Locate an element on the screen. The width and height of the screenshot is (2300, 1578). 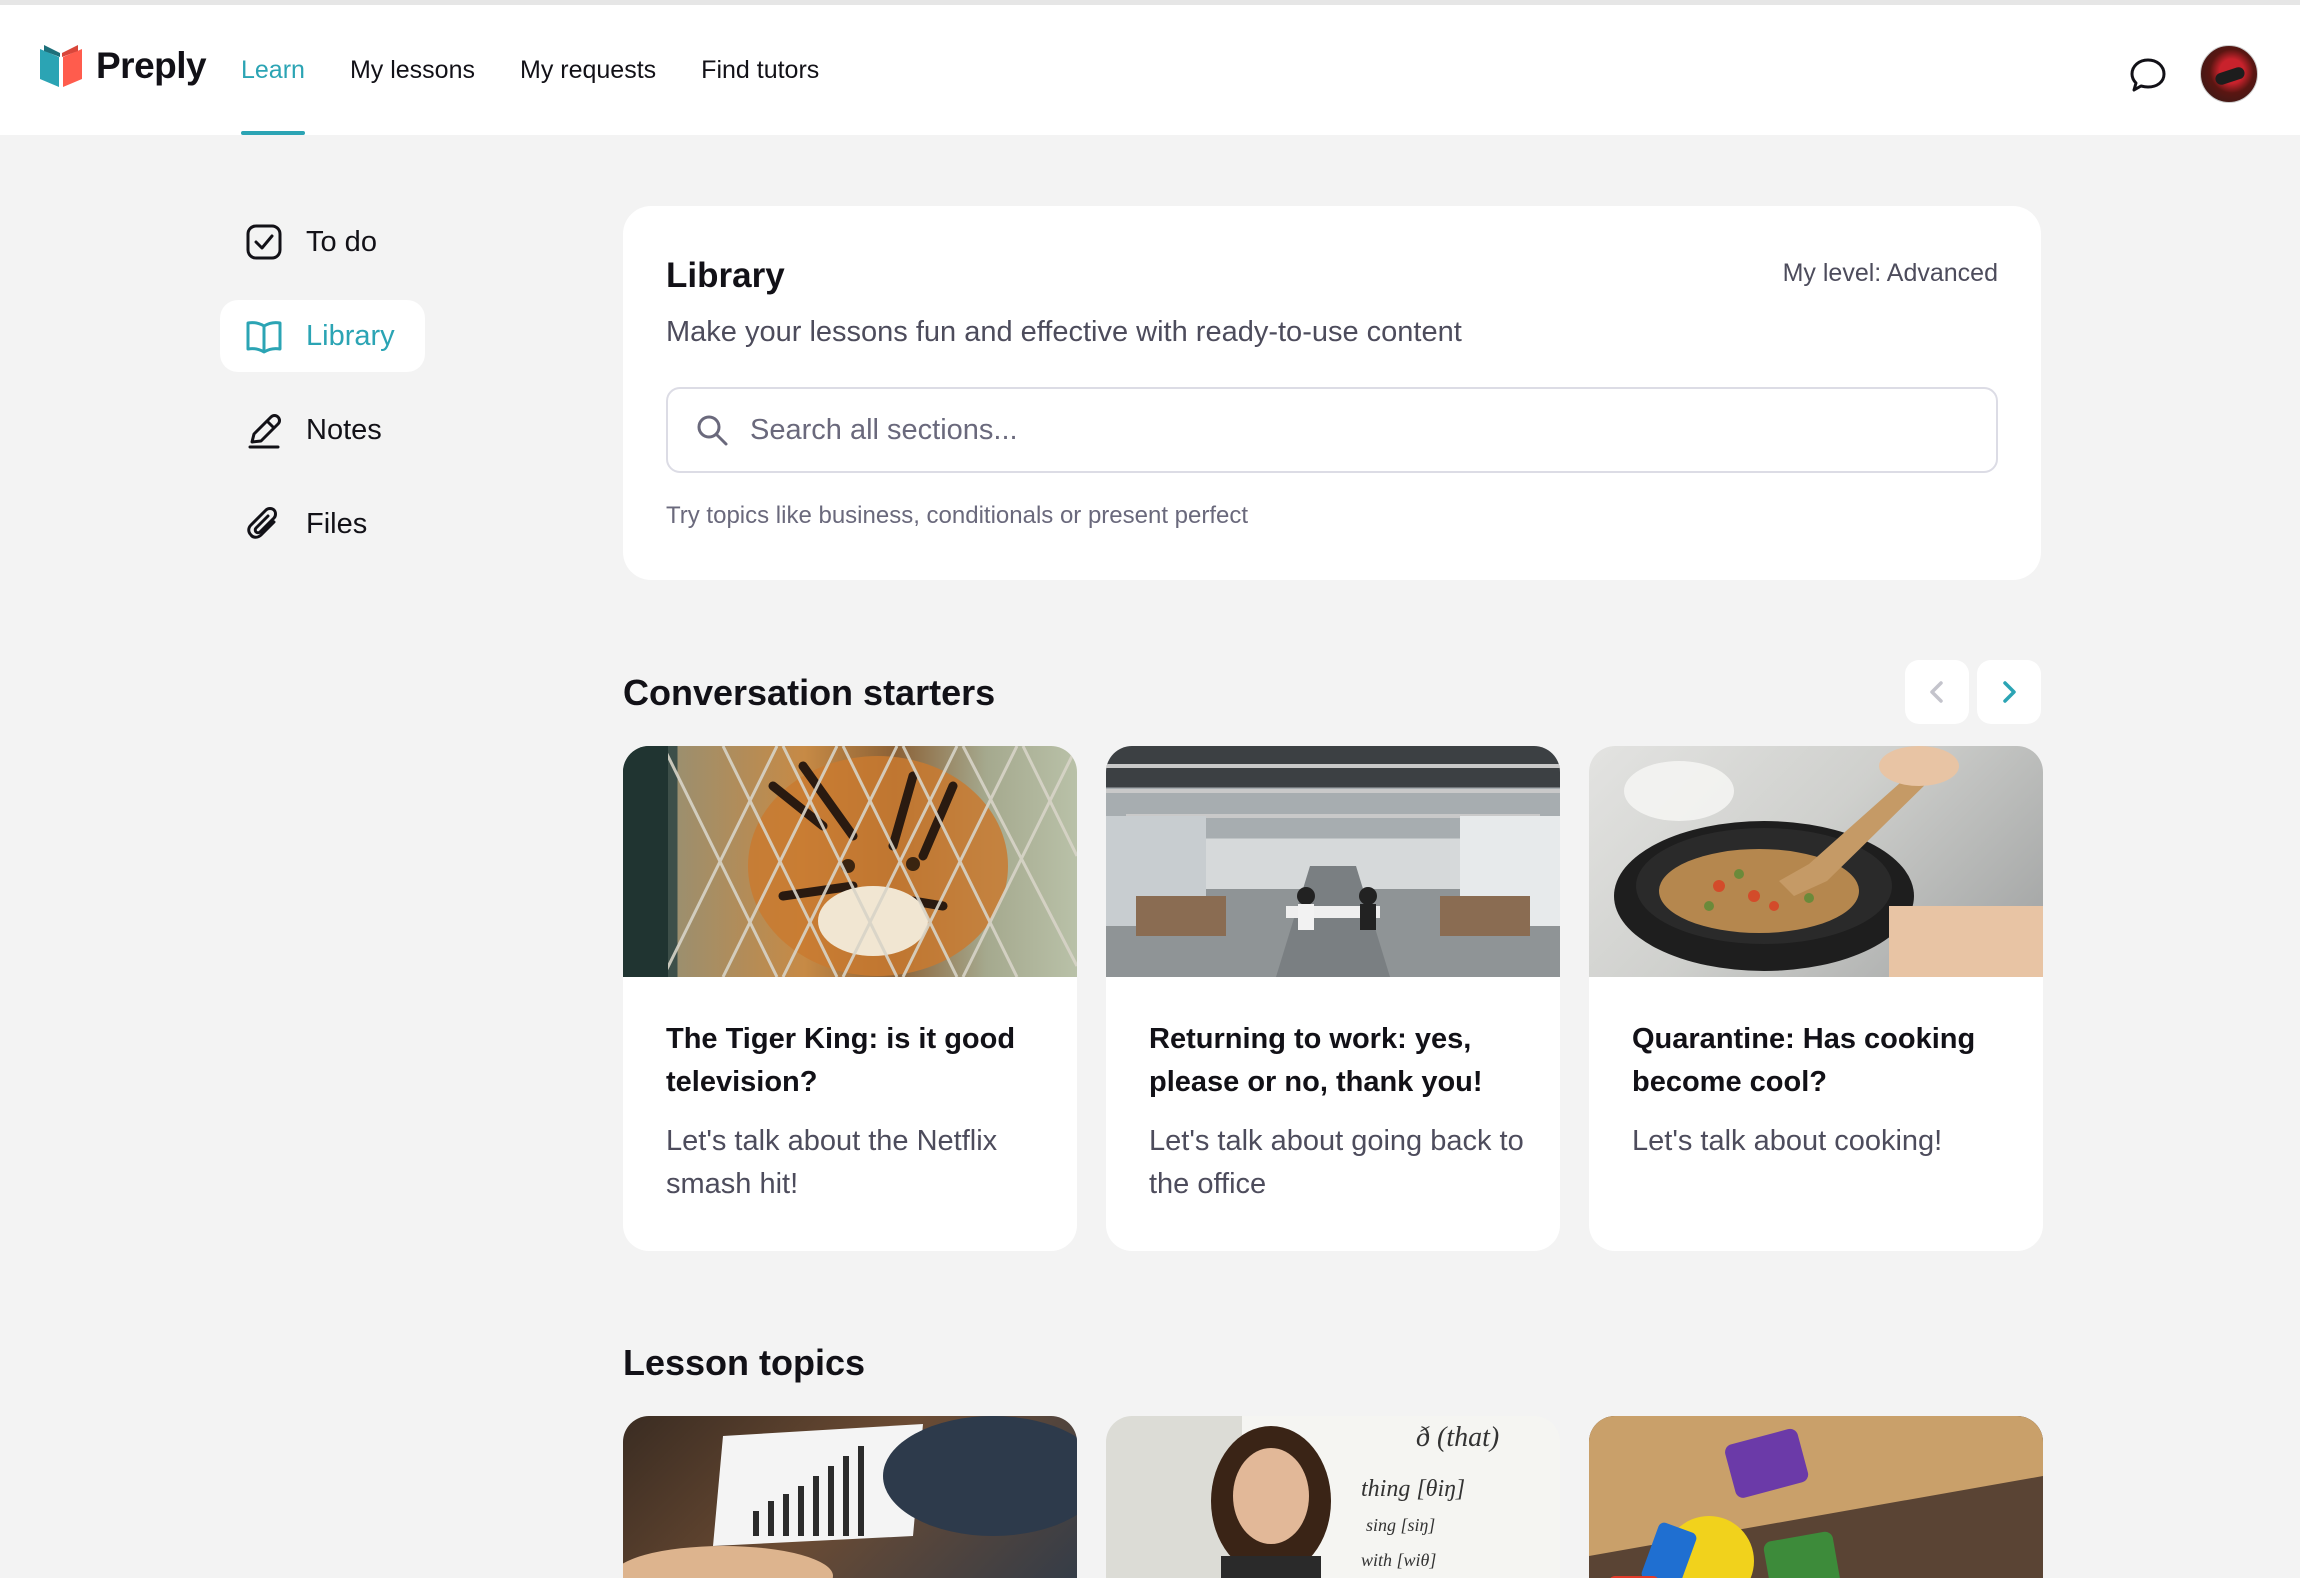
sidebar-item-label: Notes is located at coordinates (344, 429).